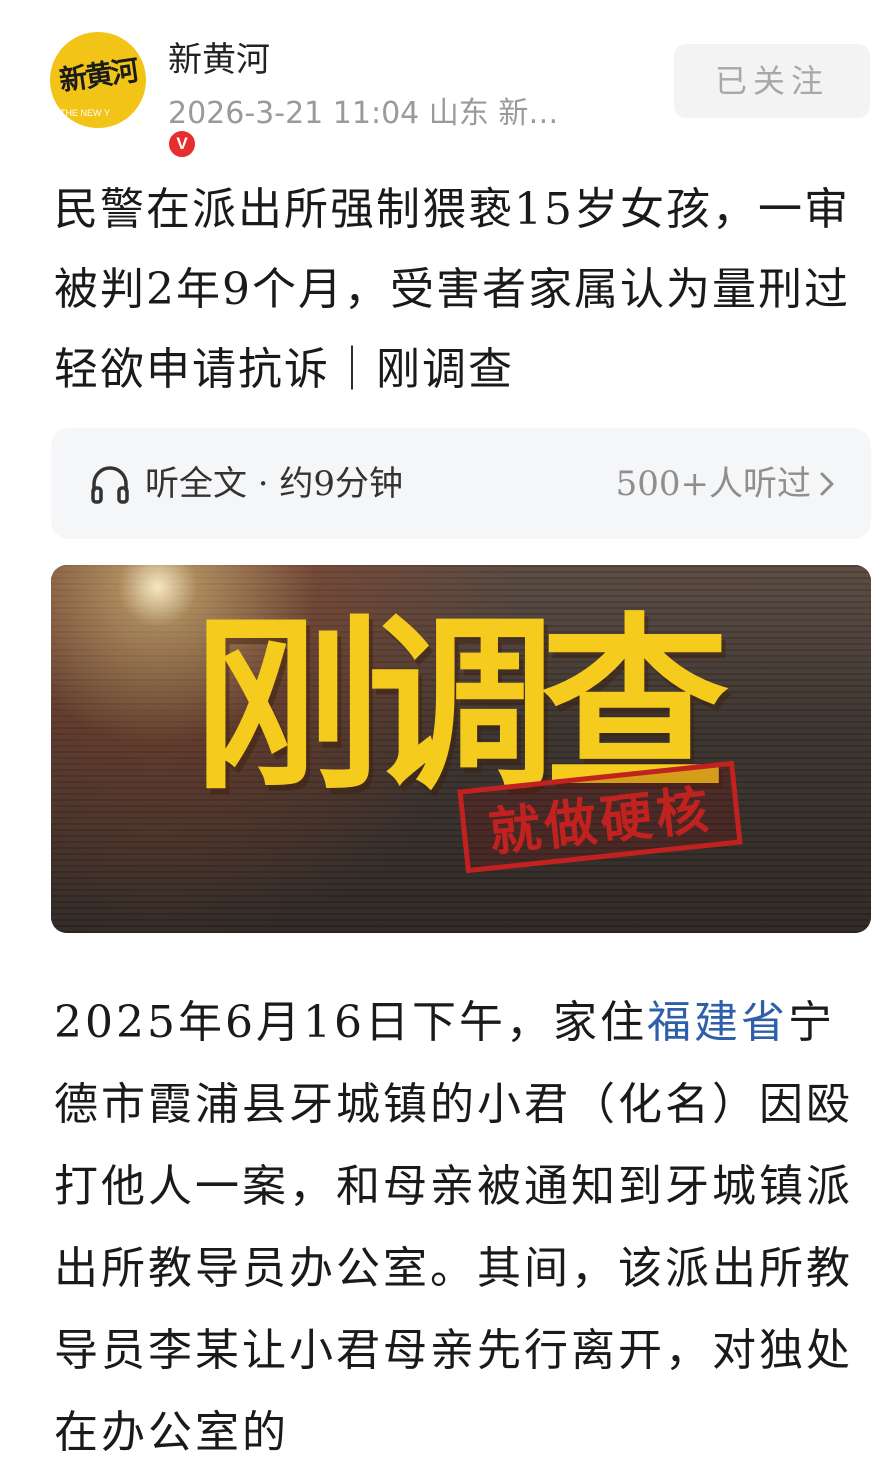 This screenshot has height=1474, width=885. Describe the element at coordinates (110, 485) in the screenshot. I see `headphone-icon` at that location.